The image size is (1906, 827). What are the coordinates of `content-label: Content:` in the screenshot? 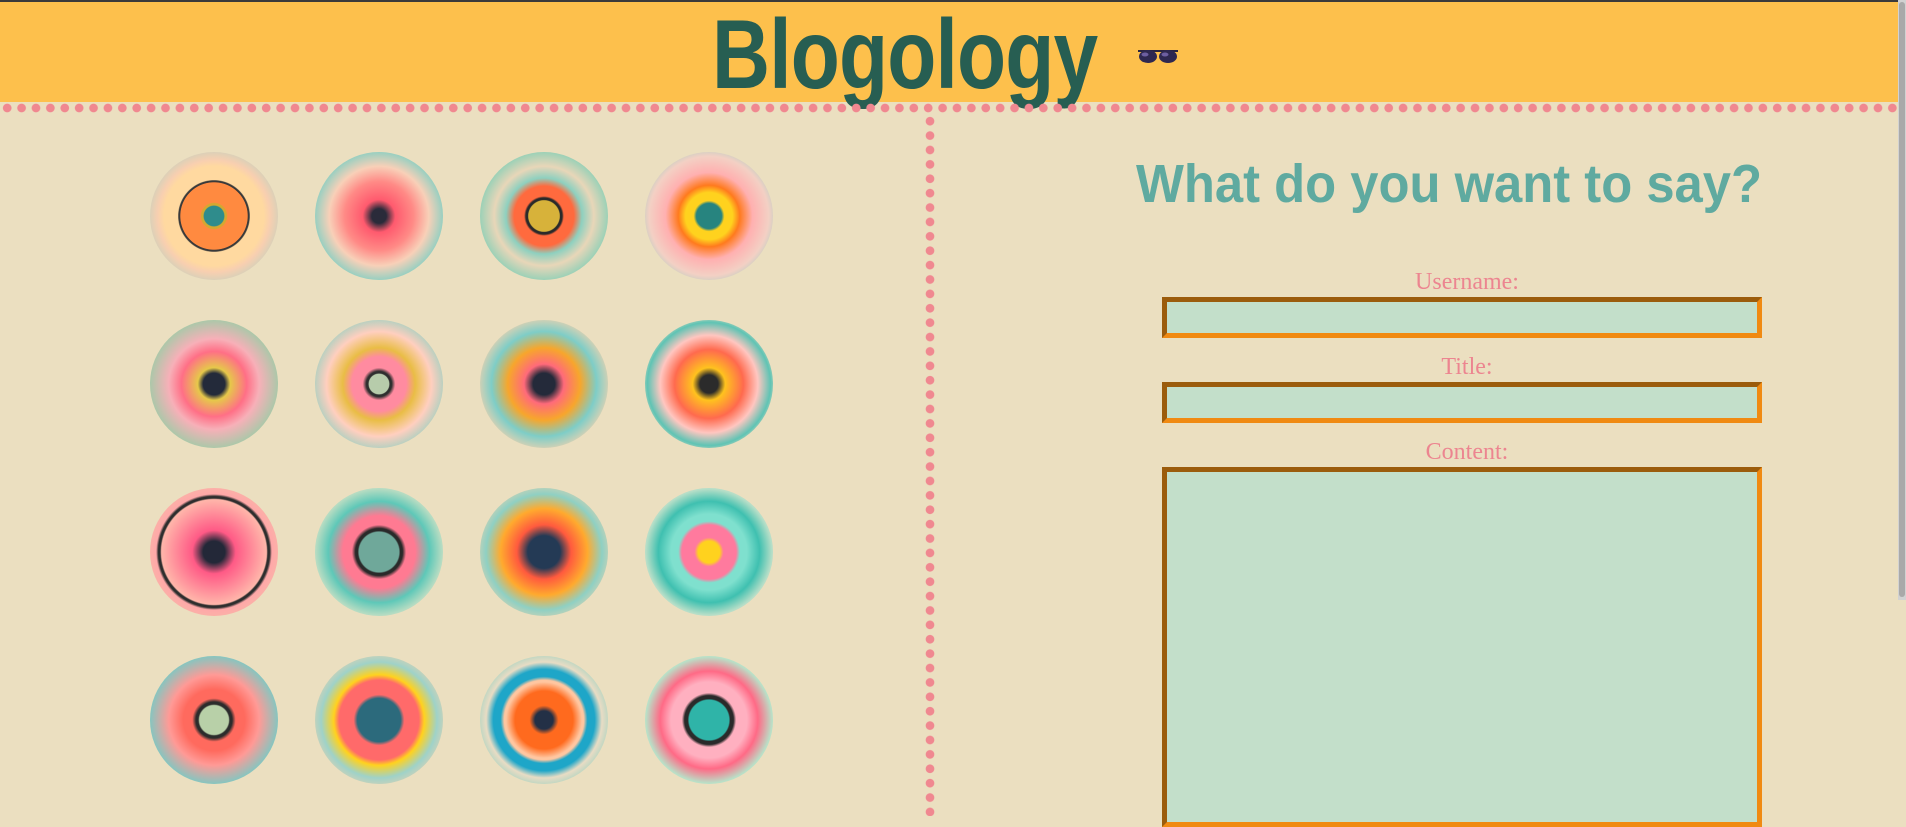 It's located at (1467, 452).